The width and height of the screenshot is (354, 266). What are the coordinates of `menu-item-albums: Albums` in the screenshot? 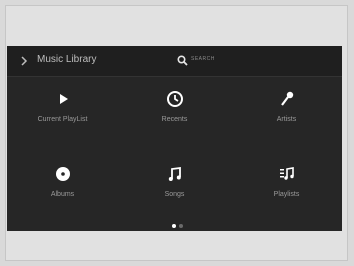 It's located at (62, 186).